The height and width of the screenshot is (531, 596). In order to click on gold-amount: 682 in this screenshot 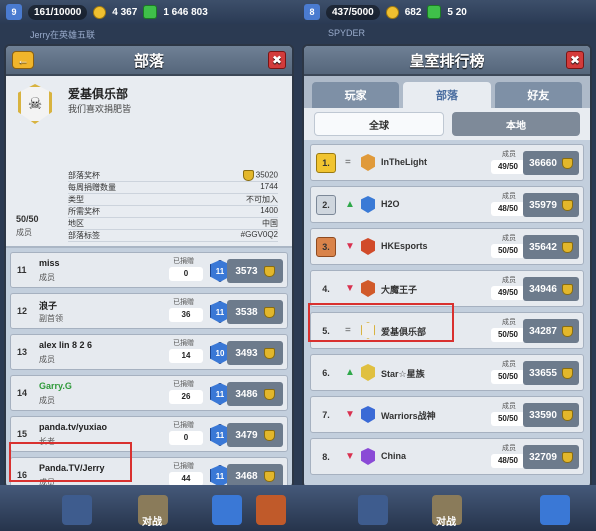, I will do `click(413, 12)`.